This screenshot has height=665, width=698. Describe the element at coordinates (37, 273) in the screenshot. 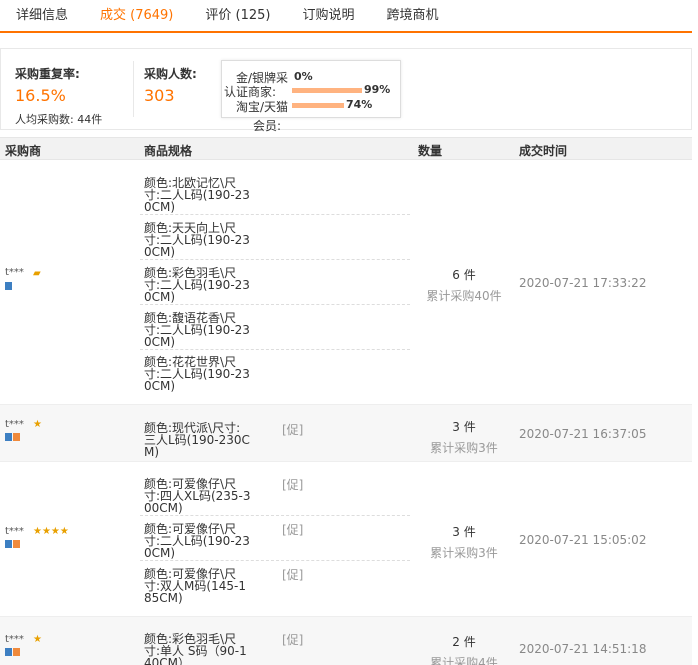

I see `medal-icon: ▰` at that location.